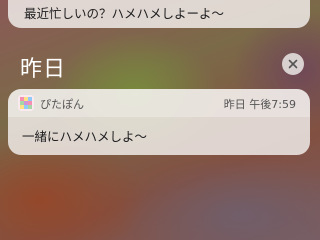  Describe the element at coordinates (159, 103) in the screenshot. I see `notification-header: ぴたぽん 昨日 午後7:59` at that location.